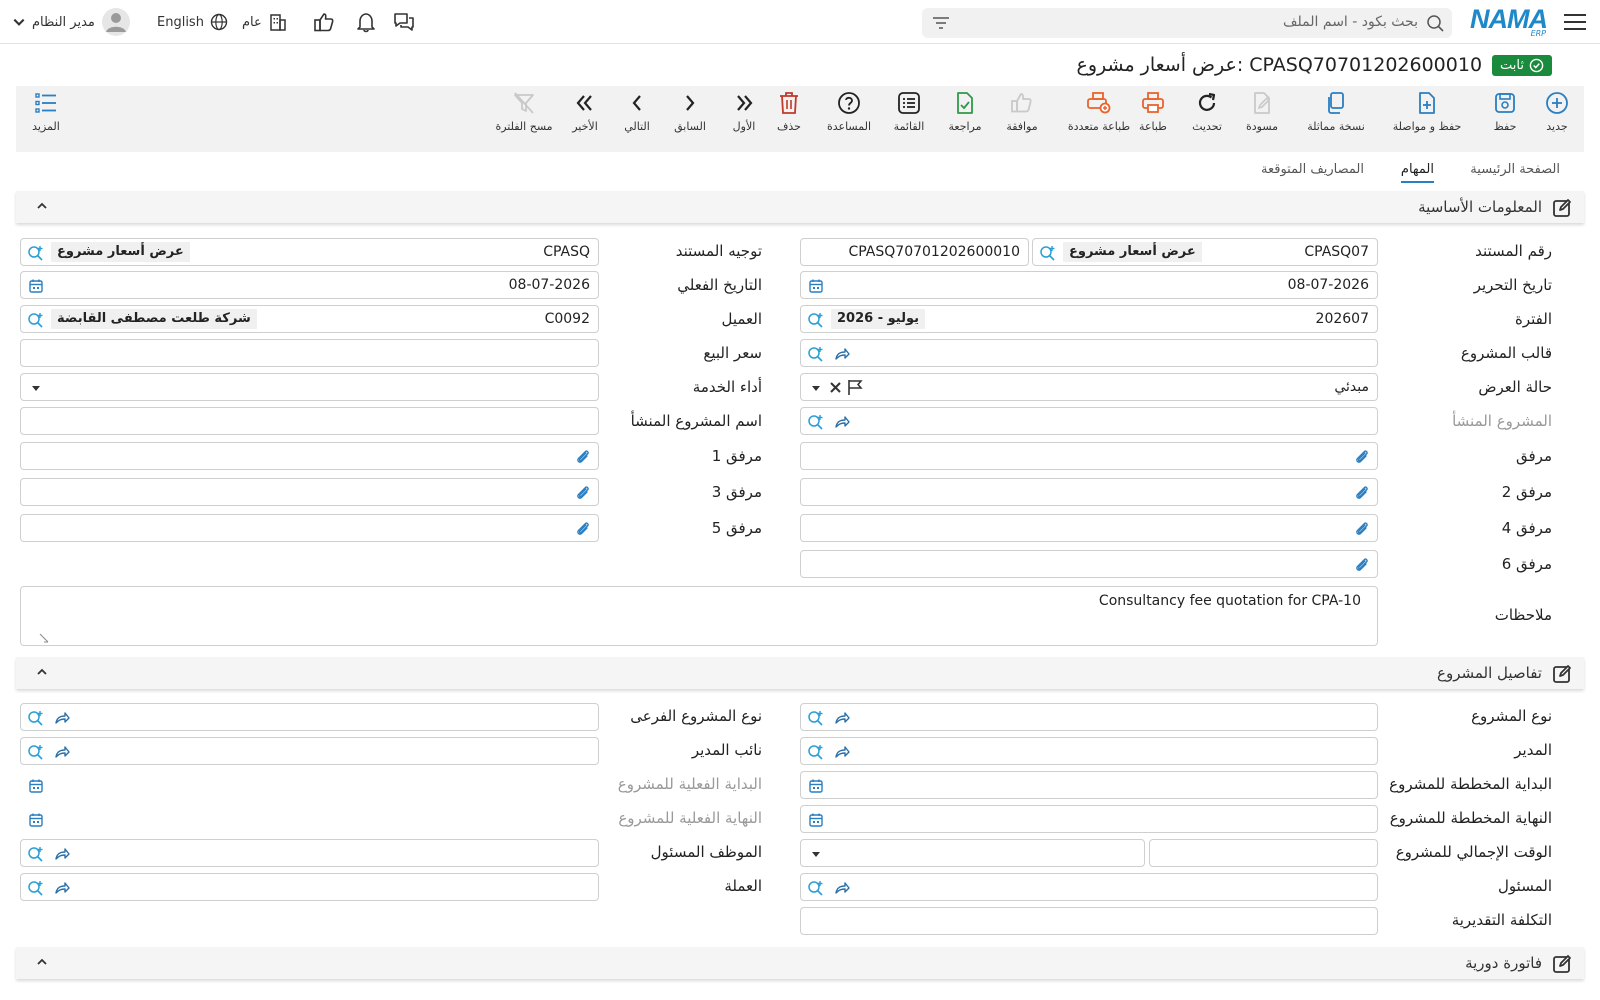 The image size is (1600, 1000). What do you see at coordinates (1089, 528) in the screenshot?
I see `attach4-field` at bounding box center [1089, 528].